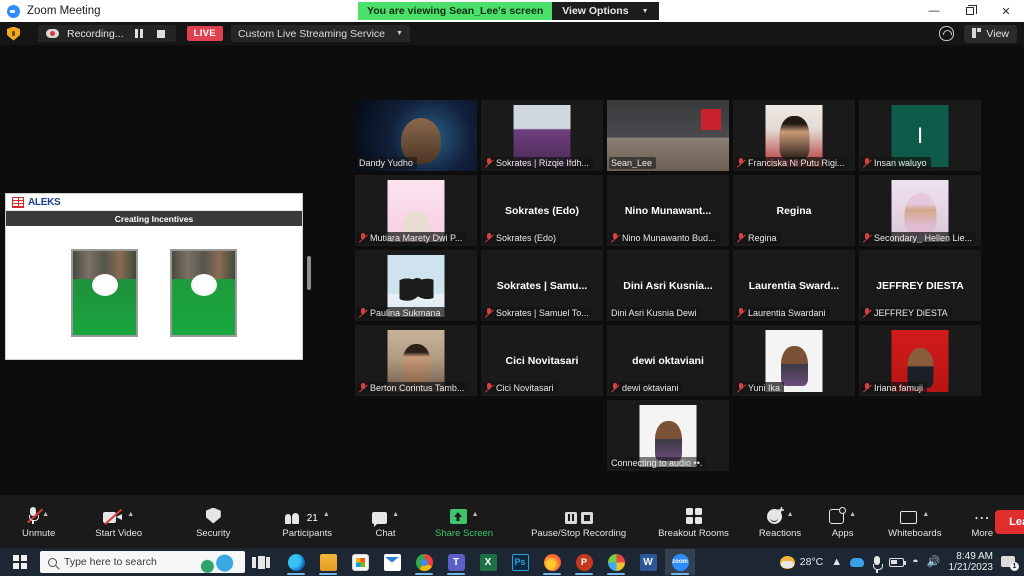  Describe the element at coordinates (801, 562) in the screenshot. I see `weather-widget: 28°C` at that location.